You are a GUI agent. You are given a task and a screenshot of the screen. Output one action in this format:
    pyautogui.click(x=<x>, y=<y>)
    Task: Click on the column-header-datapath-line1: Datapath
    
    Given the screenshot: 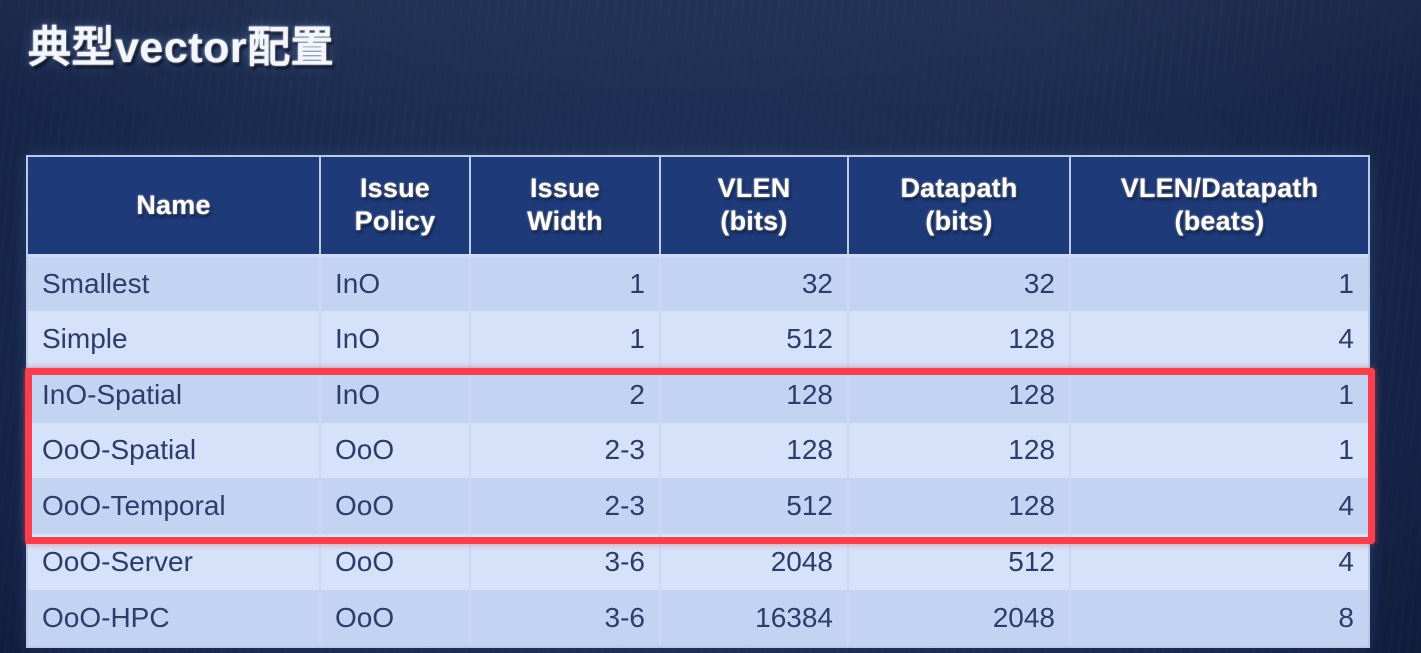 What is the action you would take?
    pyautogui.click(x=959, y=188)
    